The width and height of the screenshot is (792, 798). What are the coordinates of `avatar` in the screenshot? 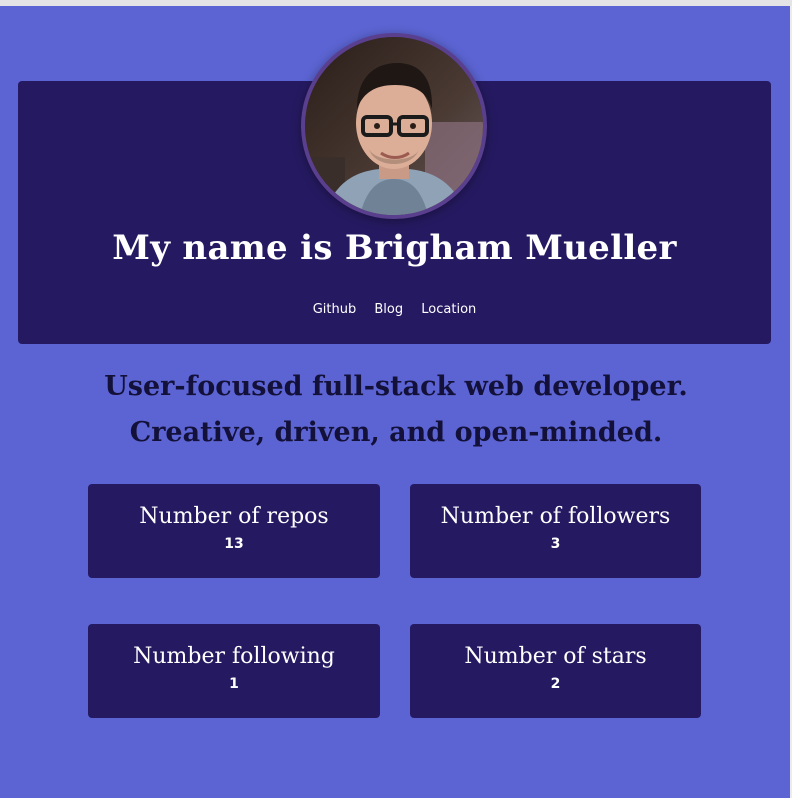 It's located at (394, 126).